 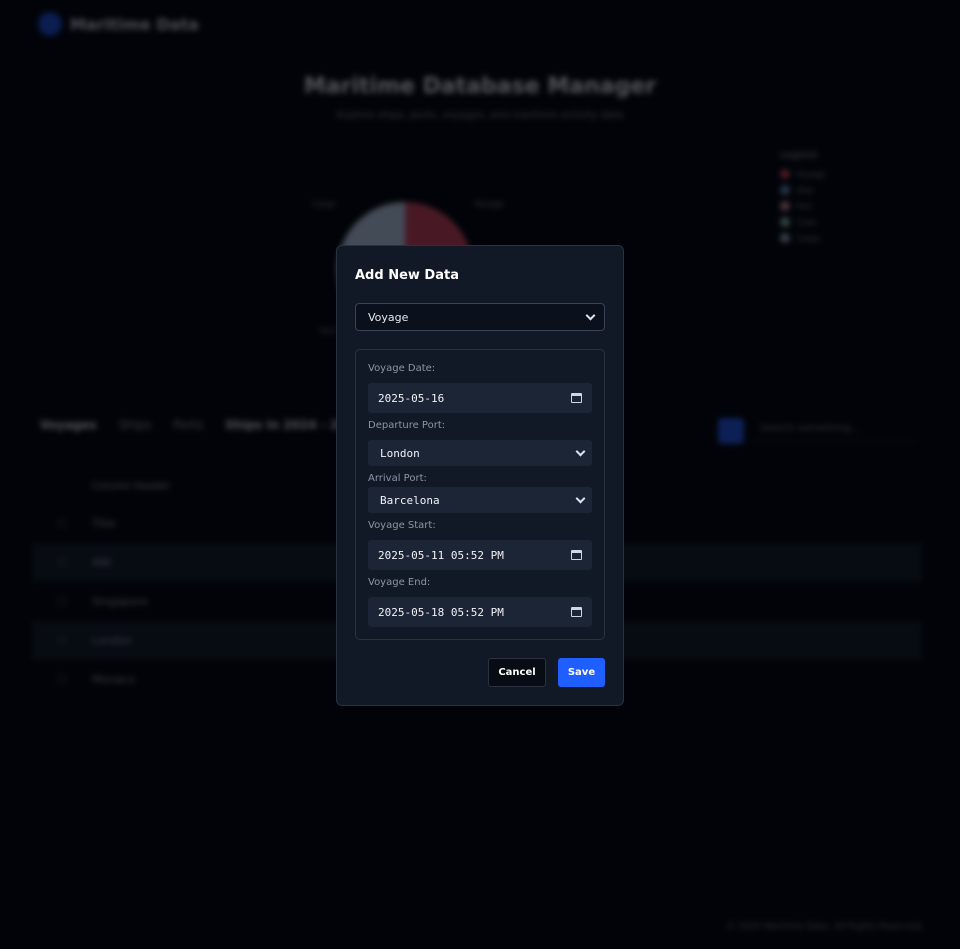 I want to click on voyage-date-value: 2025-05-16, so click(x=411, y=398).